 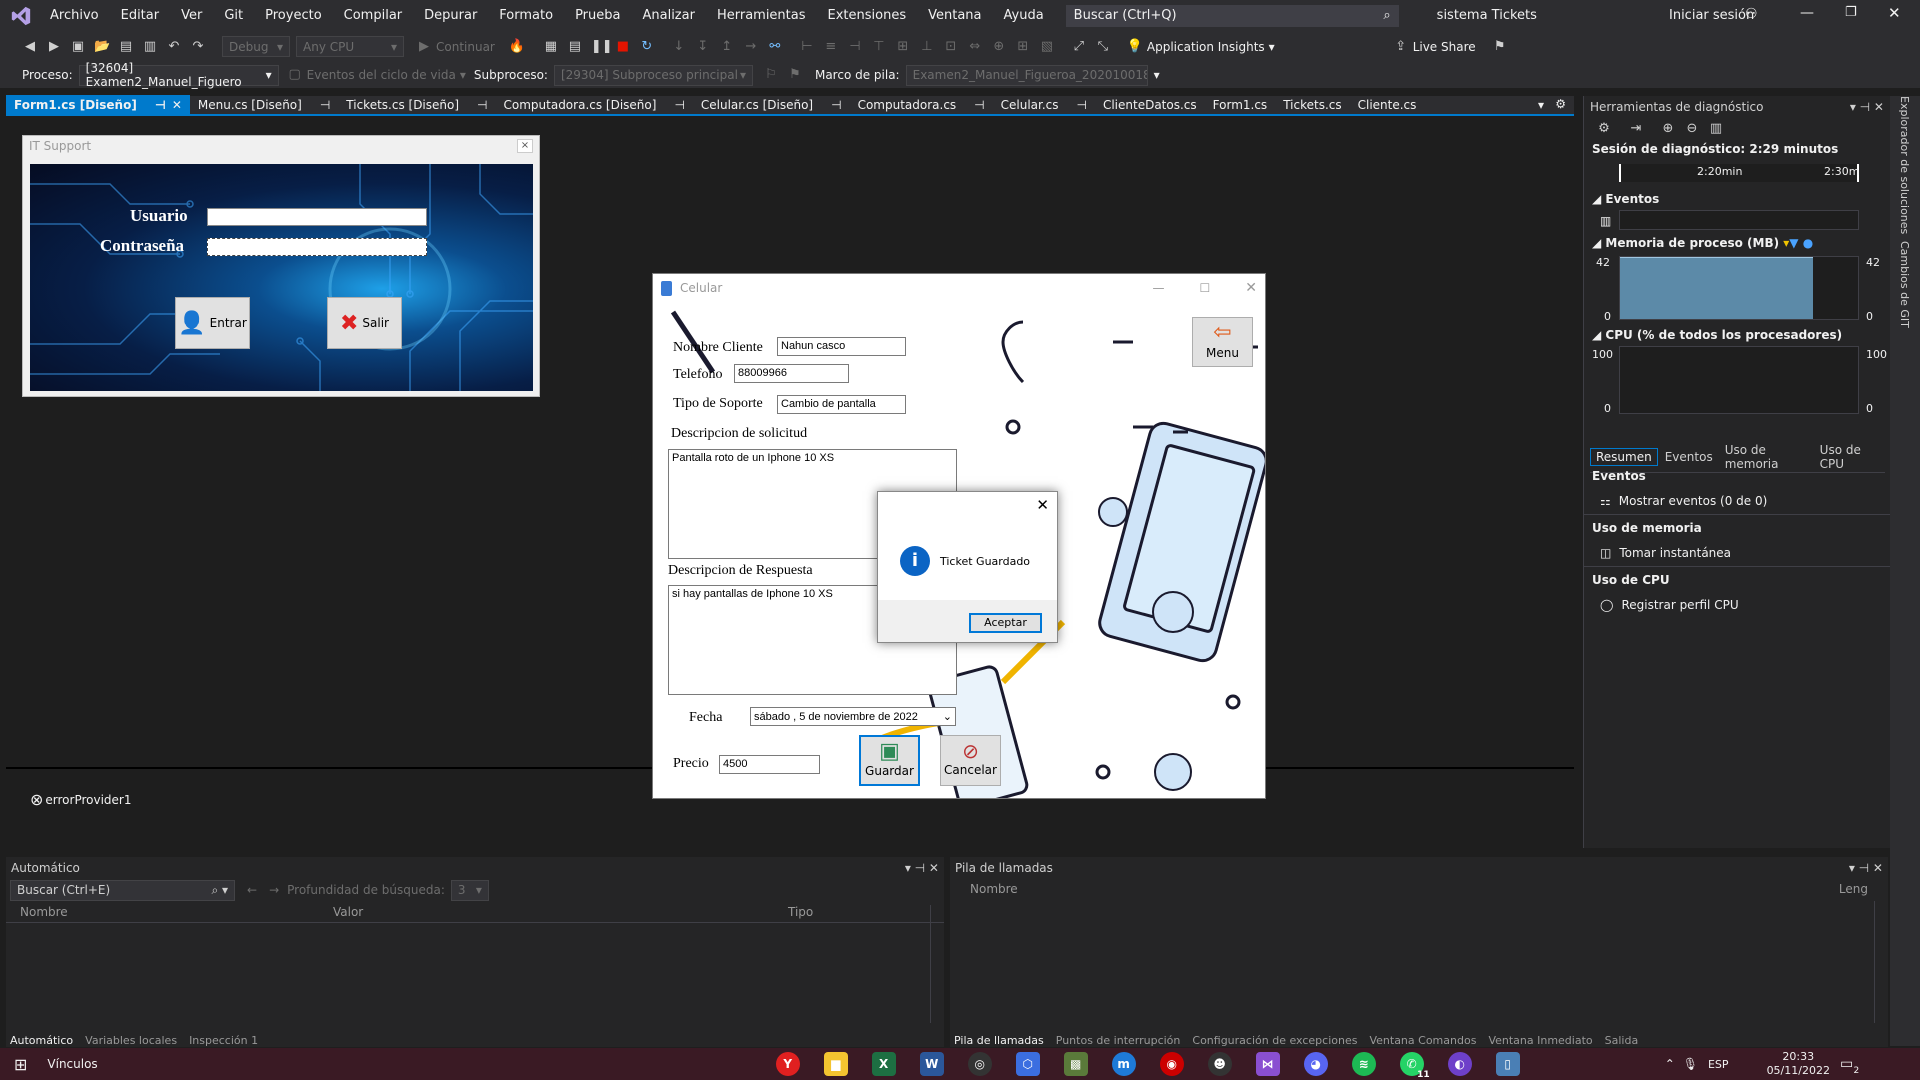 What do you see at coordinates (679, 47) in the screenshot?
I see `step-over-icon: ↓` at bounding box center [679, 47].